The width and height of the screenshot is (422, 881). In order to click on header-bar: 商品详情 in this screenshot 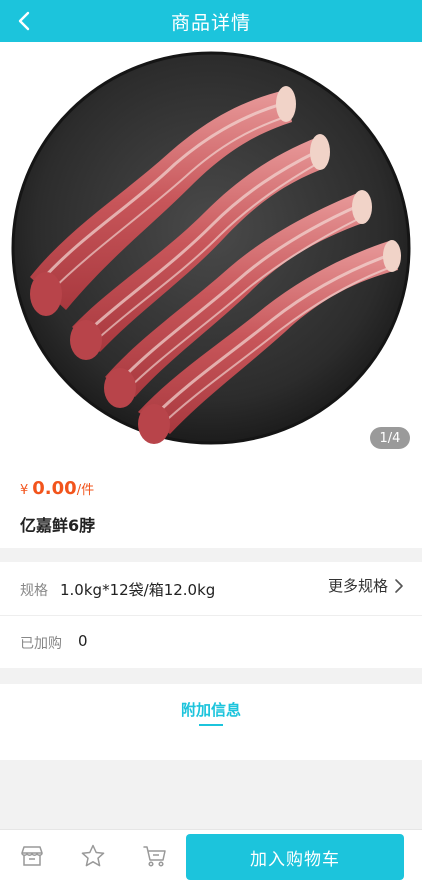, I will do `click(211, 21)`.